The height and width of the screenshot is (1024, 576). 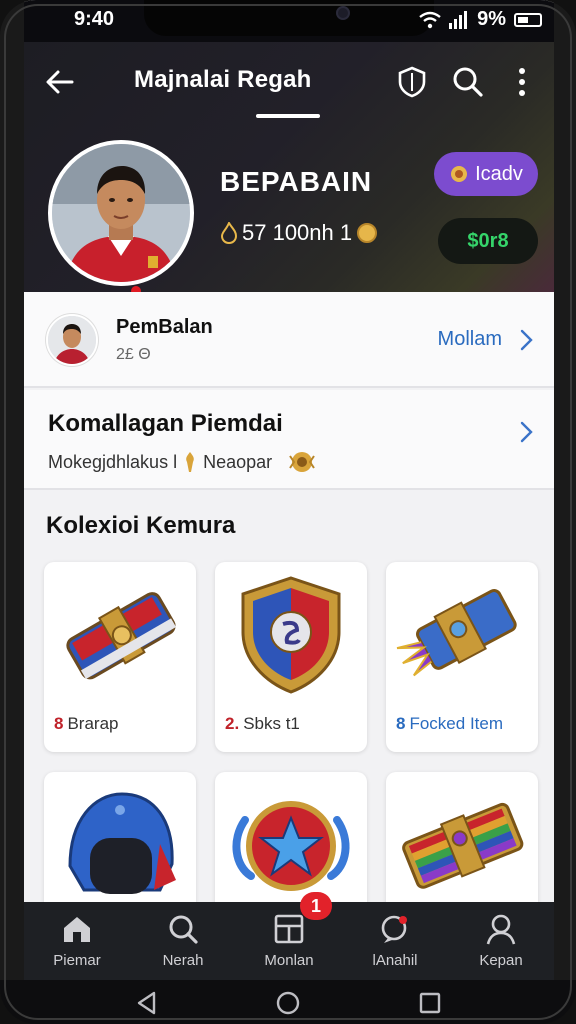 I want to click on grid-icon, so click(x=289, y=929).